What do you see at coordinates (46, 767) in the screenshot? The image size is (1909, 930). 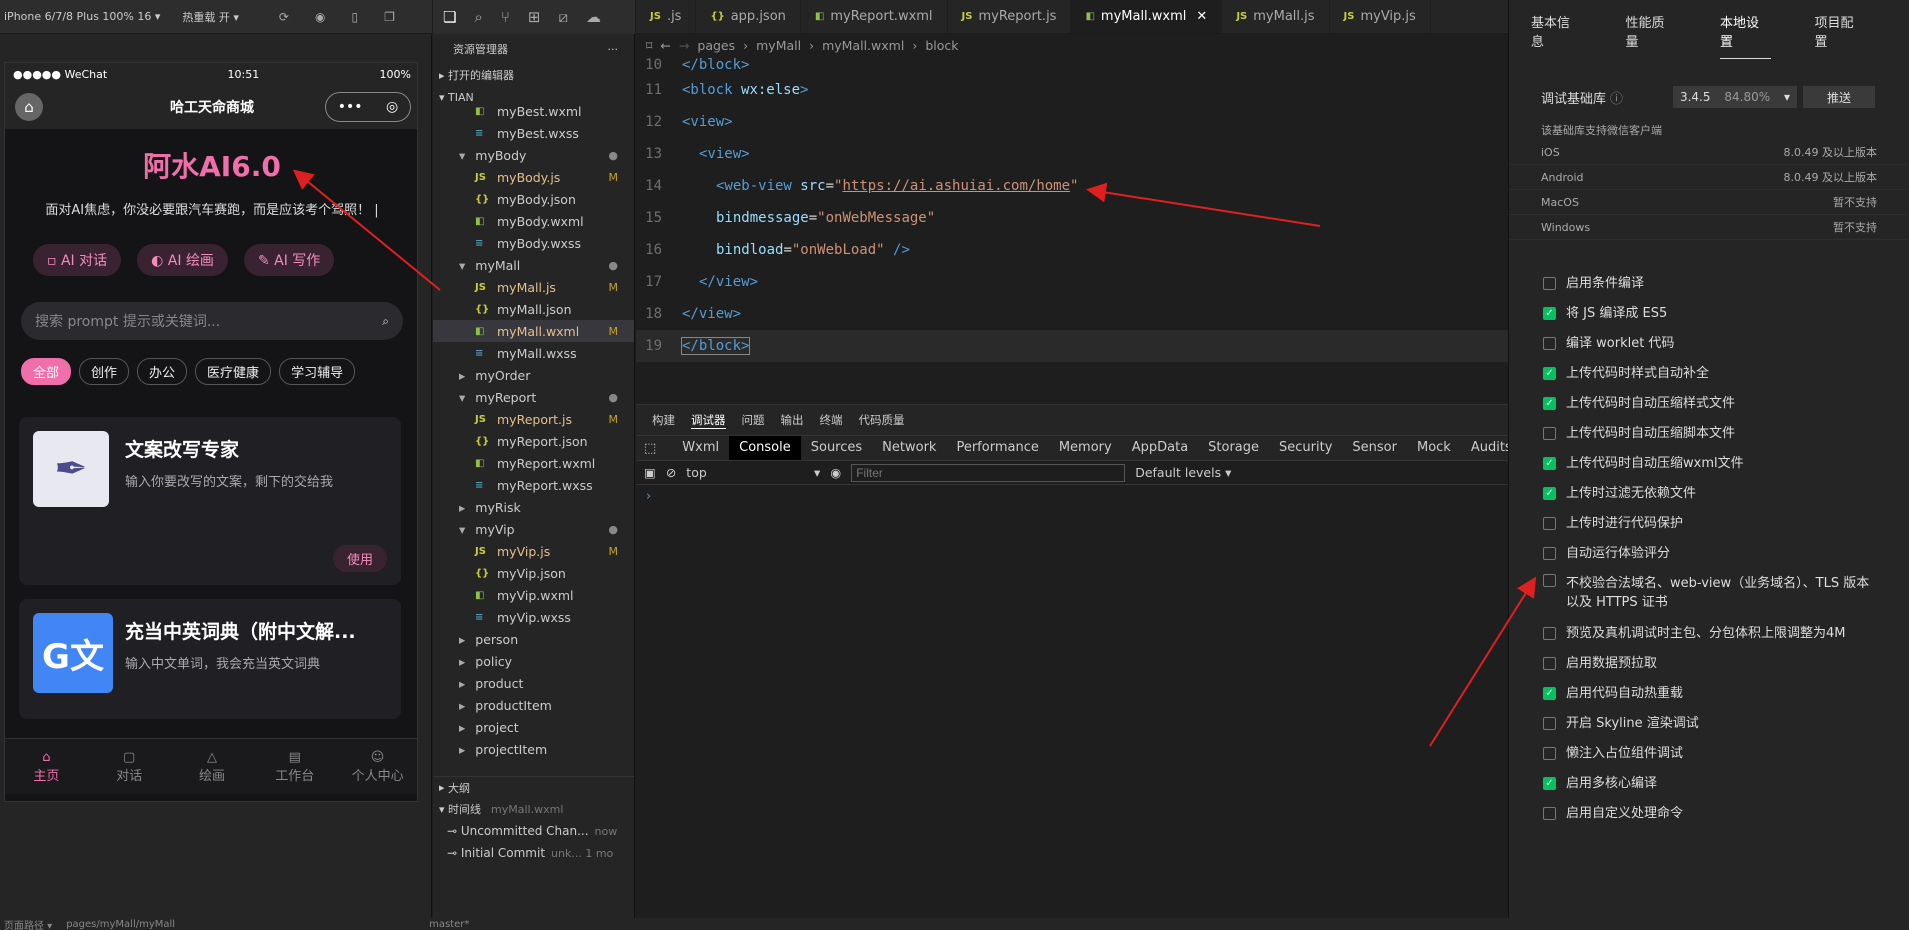 I see `tab-home: ⌂ 主页` at bounding box center [46, 767].